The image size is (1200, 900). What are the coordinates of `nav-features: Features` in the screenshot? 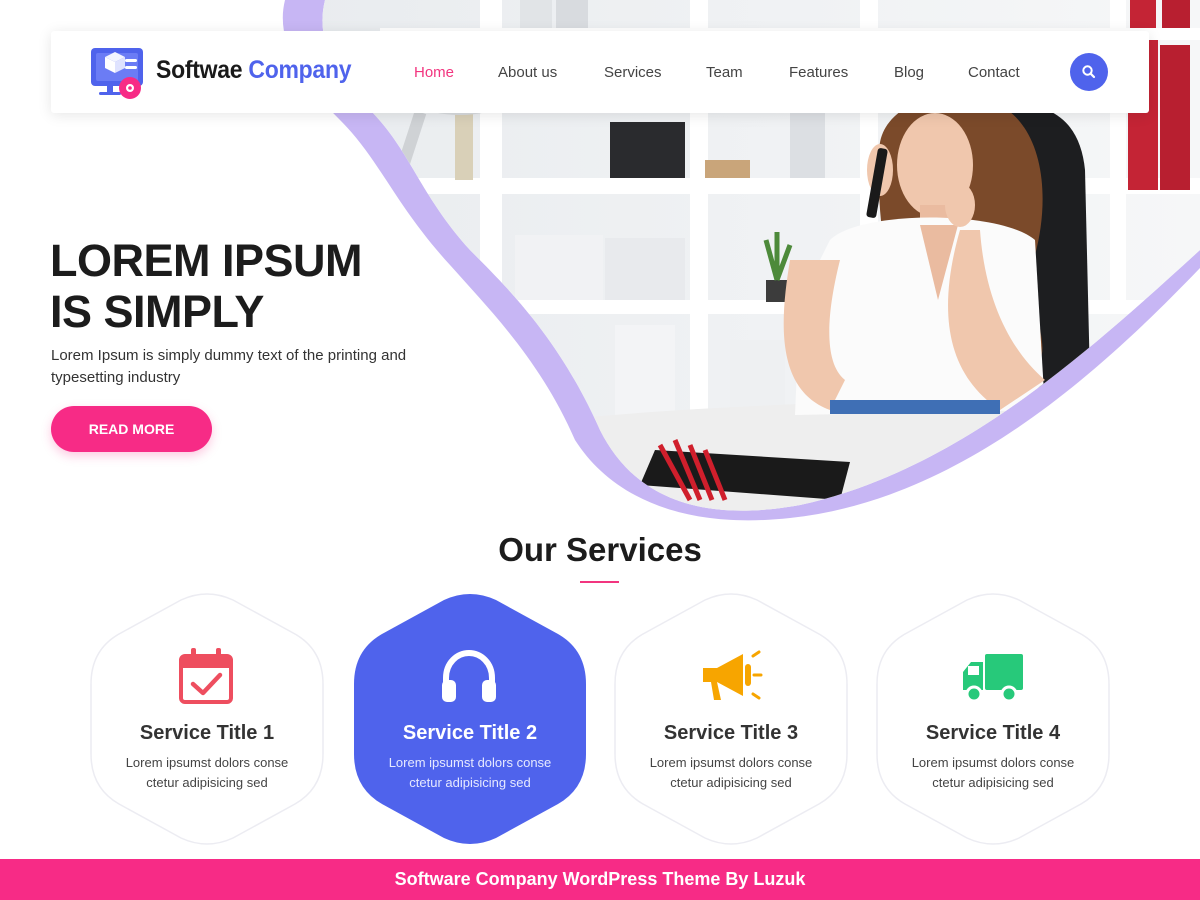 It's located at (818, 72).